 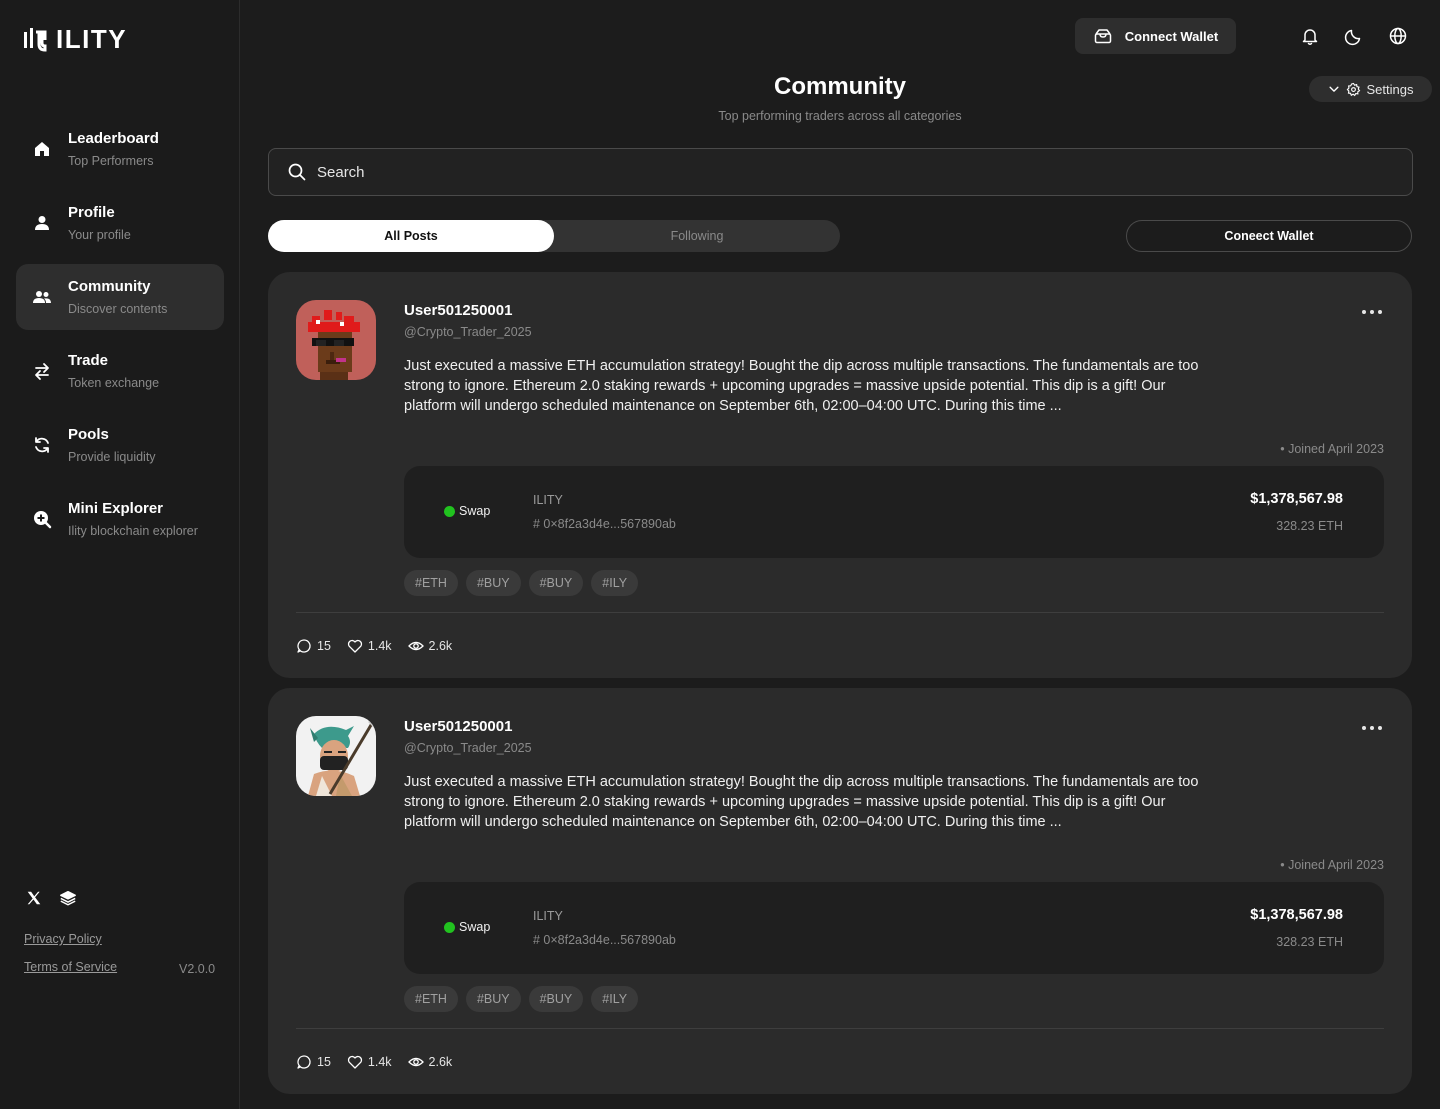 I want to click on swap-arrows-icon, so click(x=42, y=371).